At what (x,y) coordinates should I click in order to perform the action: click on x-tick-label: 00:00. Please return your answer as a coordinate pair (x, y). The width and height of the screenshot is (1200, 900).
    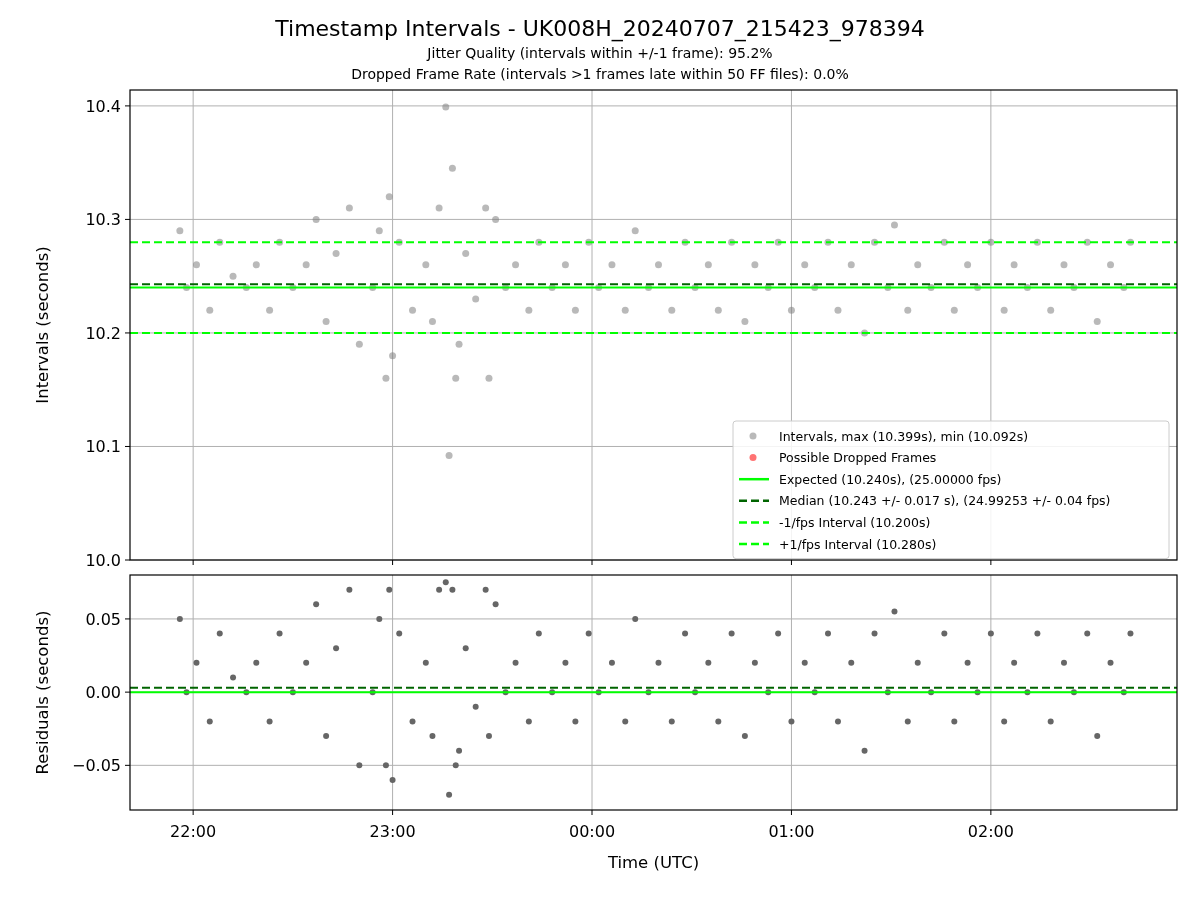
    Looking at the image, I should click on (592, 831).